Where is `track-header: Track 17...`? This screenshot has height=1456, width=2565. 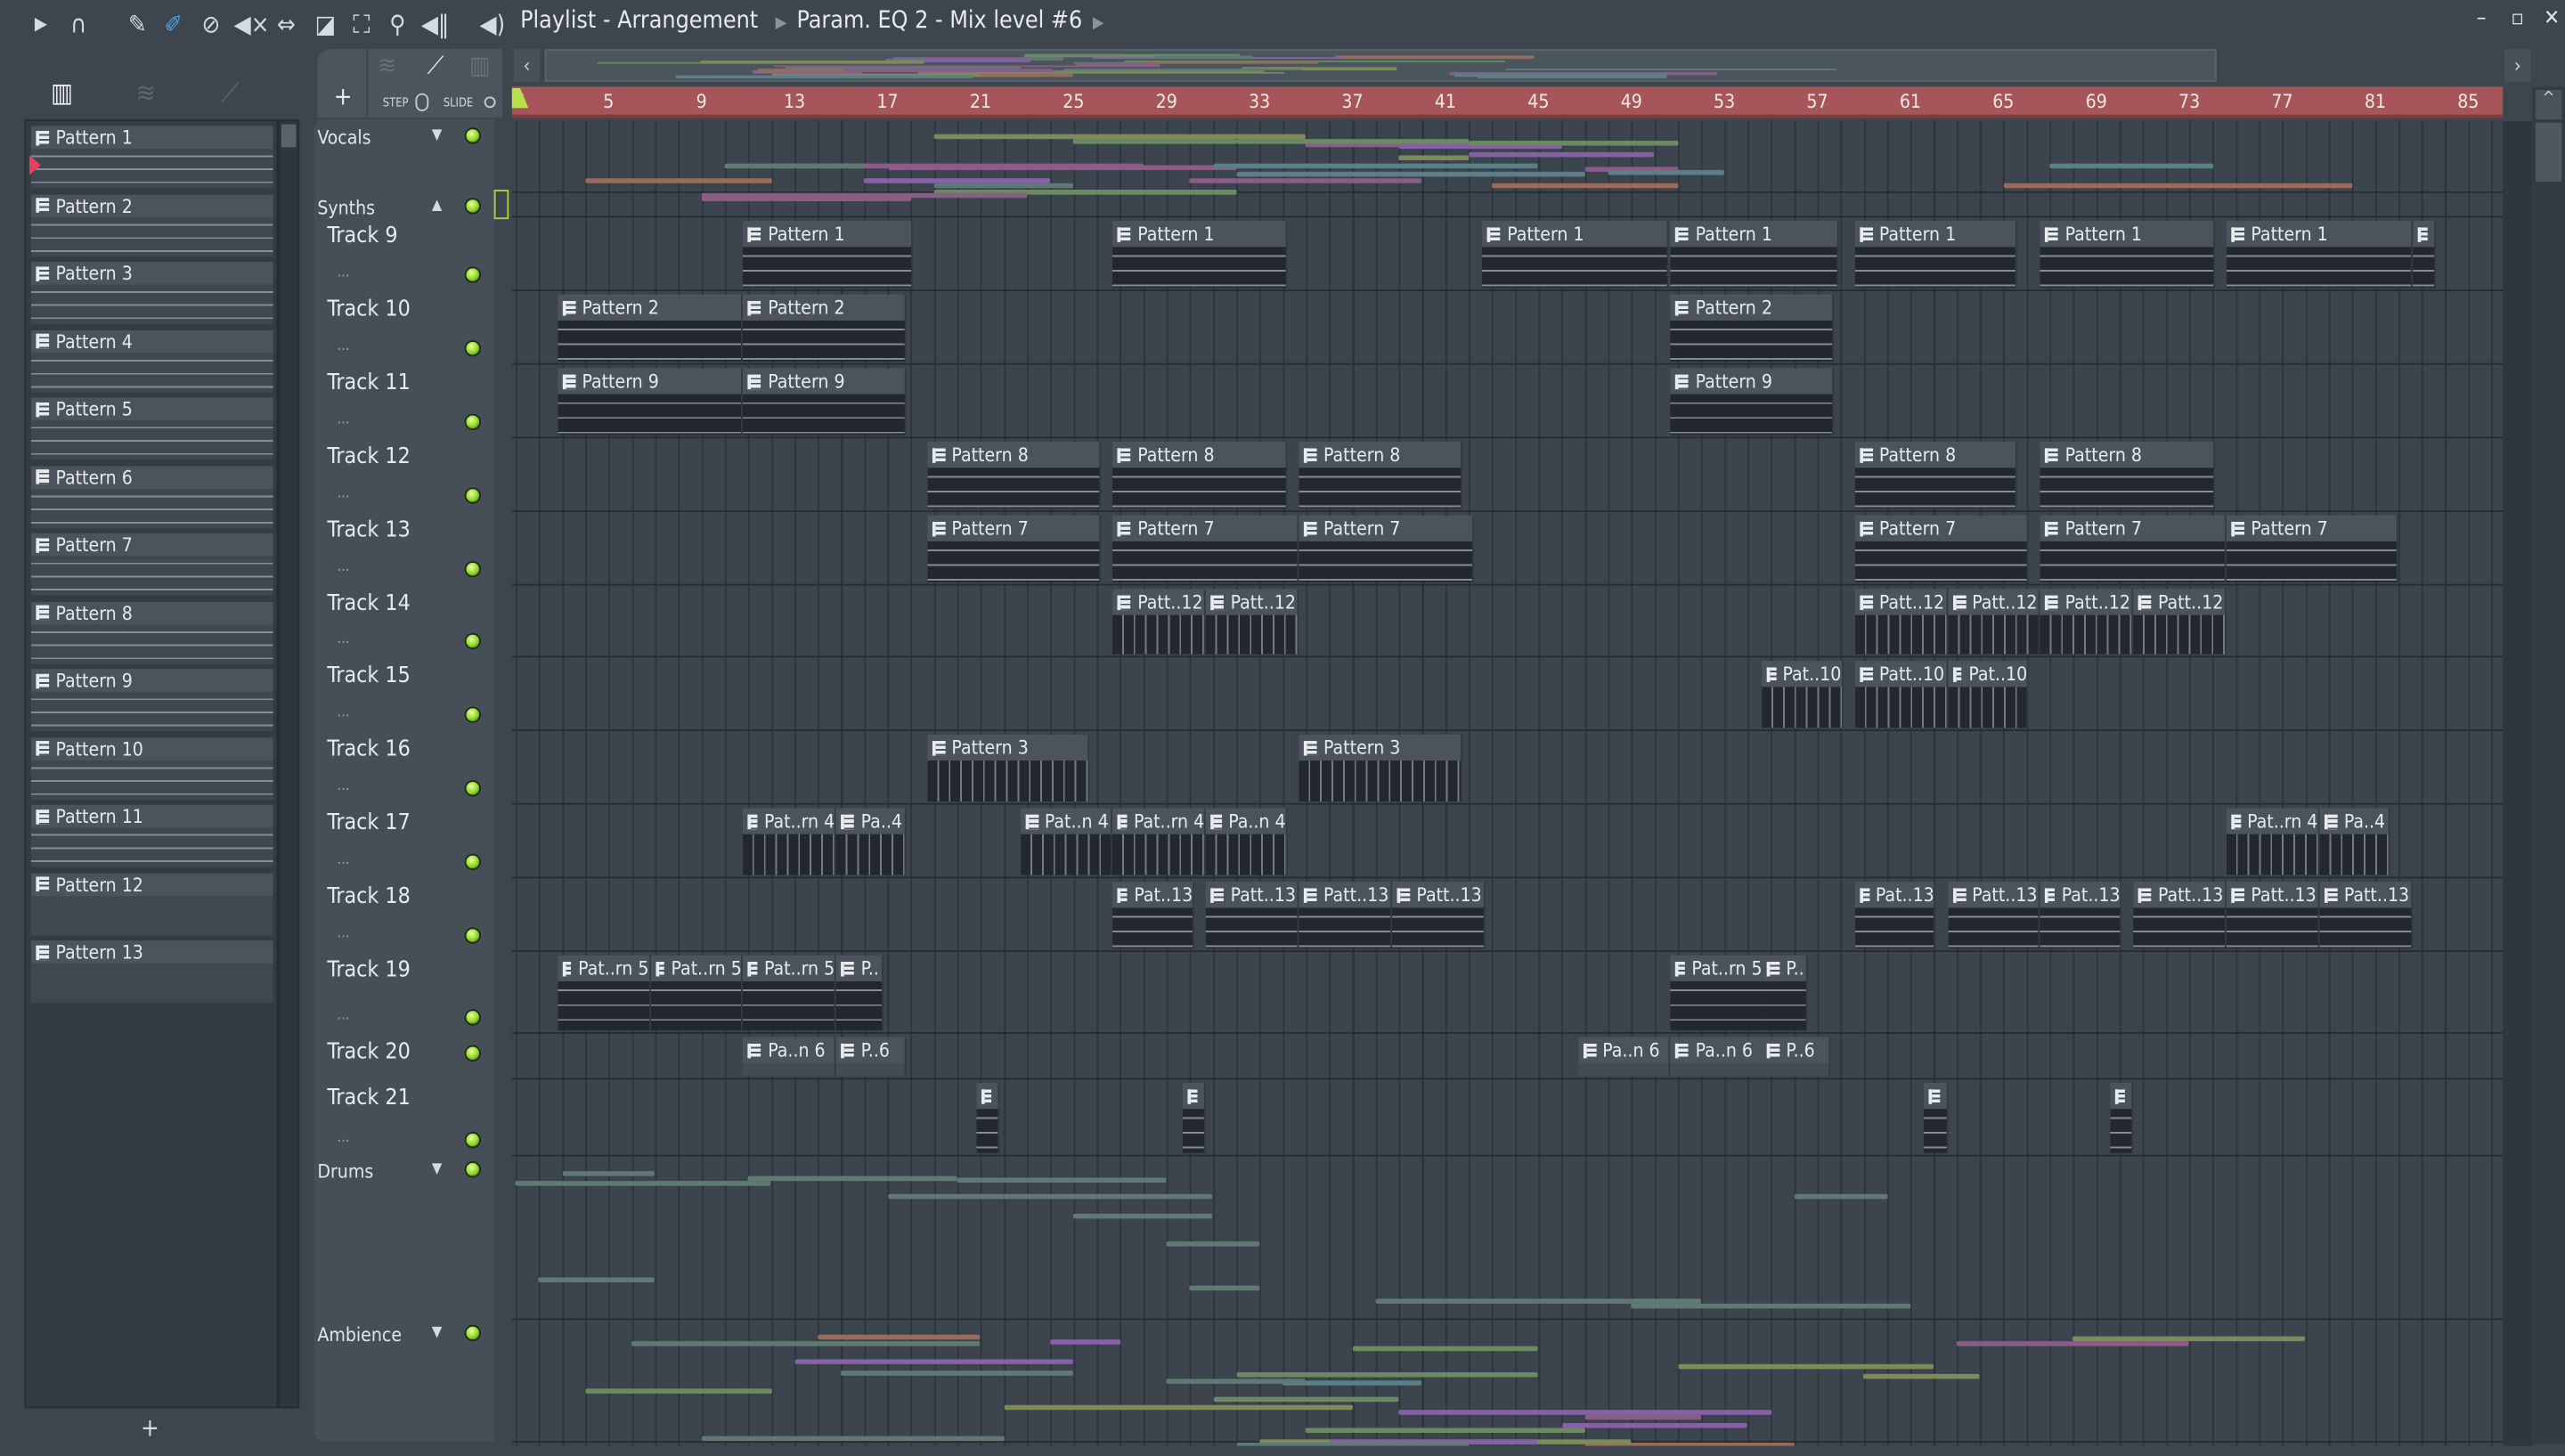 track-header: Track 17... is located at coordinates (402, 842).